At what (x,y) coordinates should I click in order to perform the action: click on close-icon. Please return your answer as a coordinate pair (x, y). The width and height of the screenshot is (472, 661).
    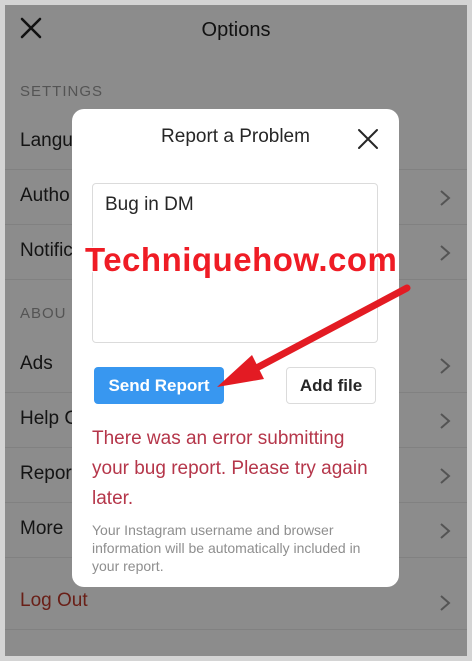
    Looking at the image, I should click on (368, 139).